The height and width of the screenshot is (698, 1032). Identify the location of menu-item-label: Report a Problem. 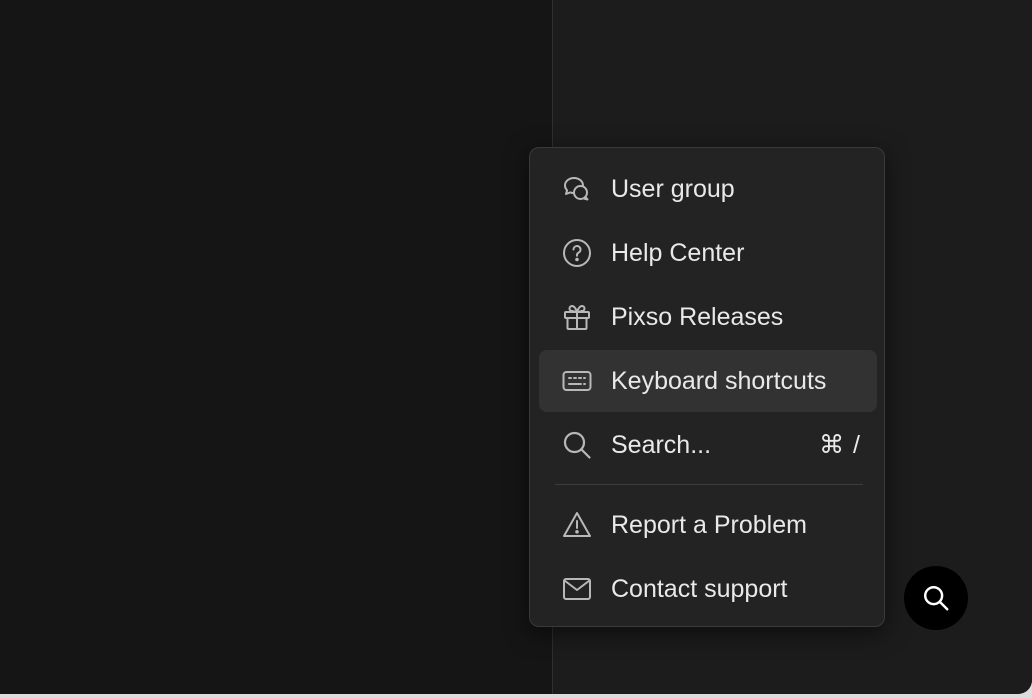
(709, 525).